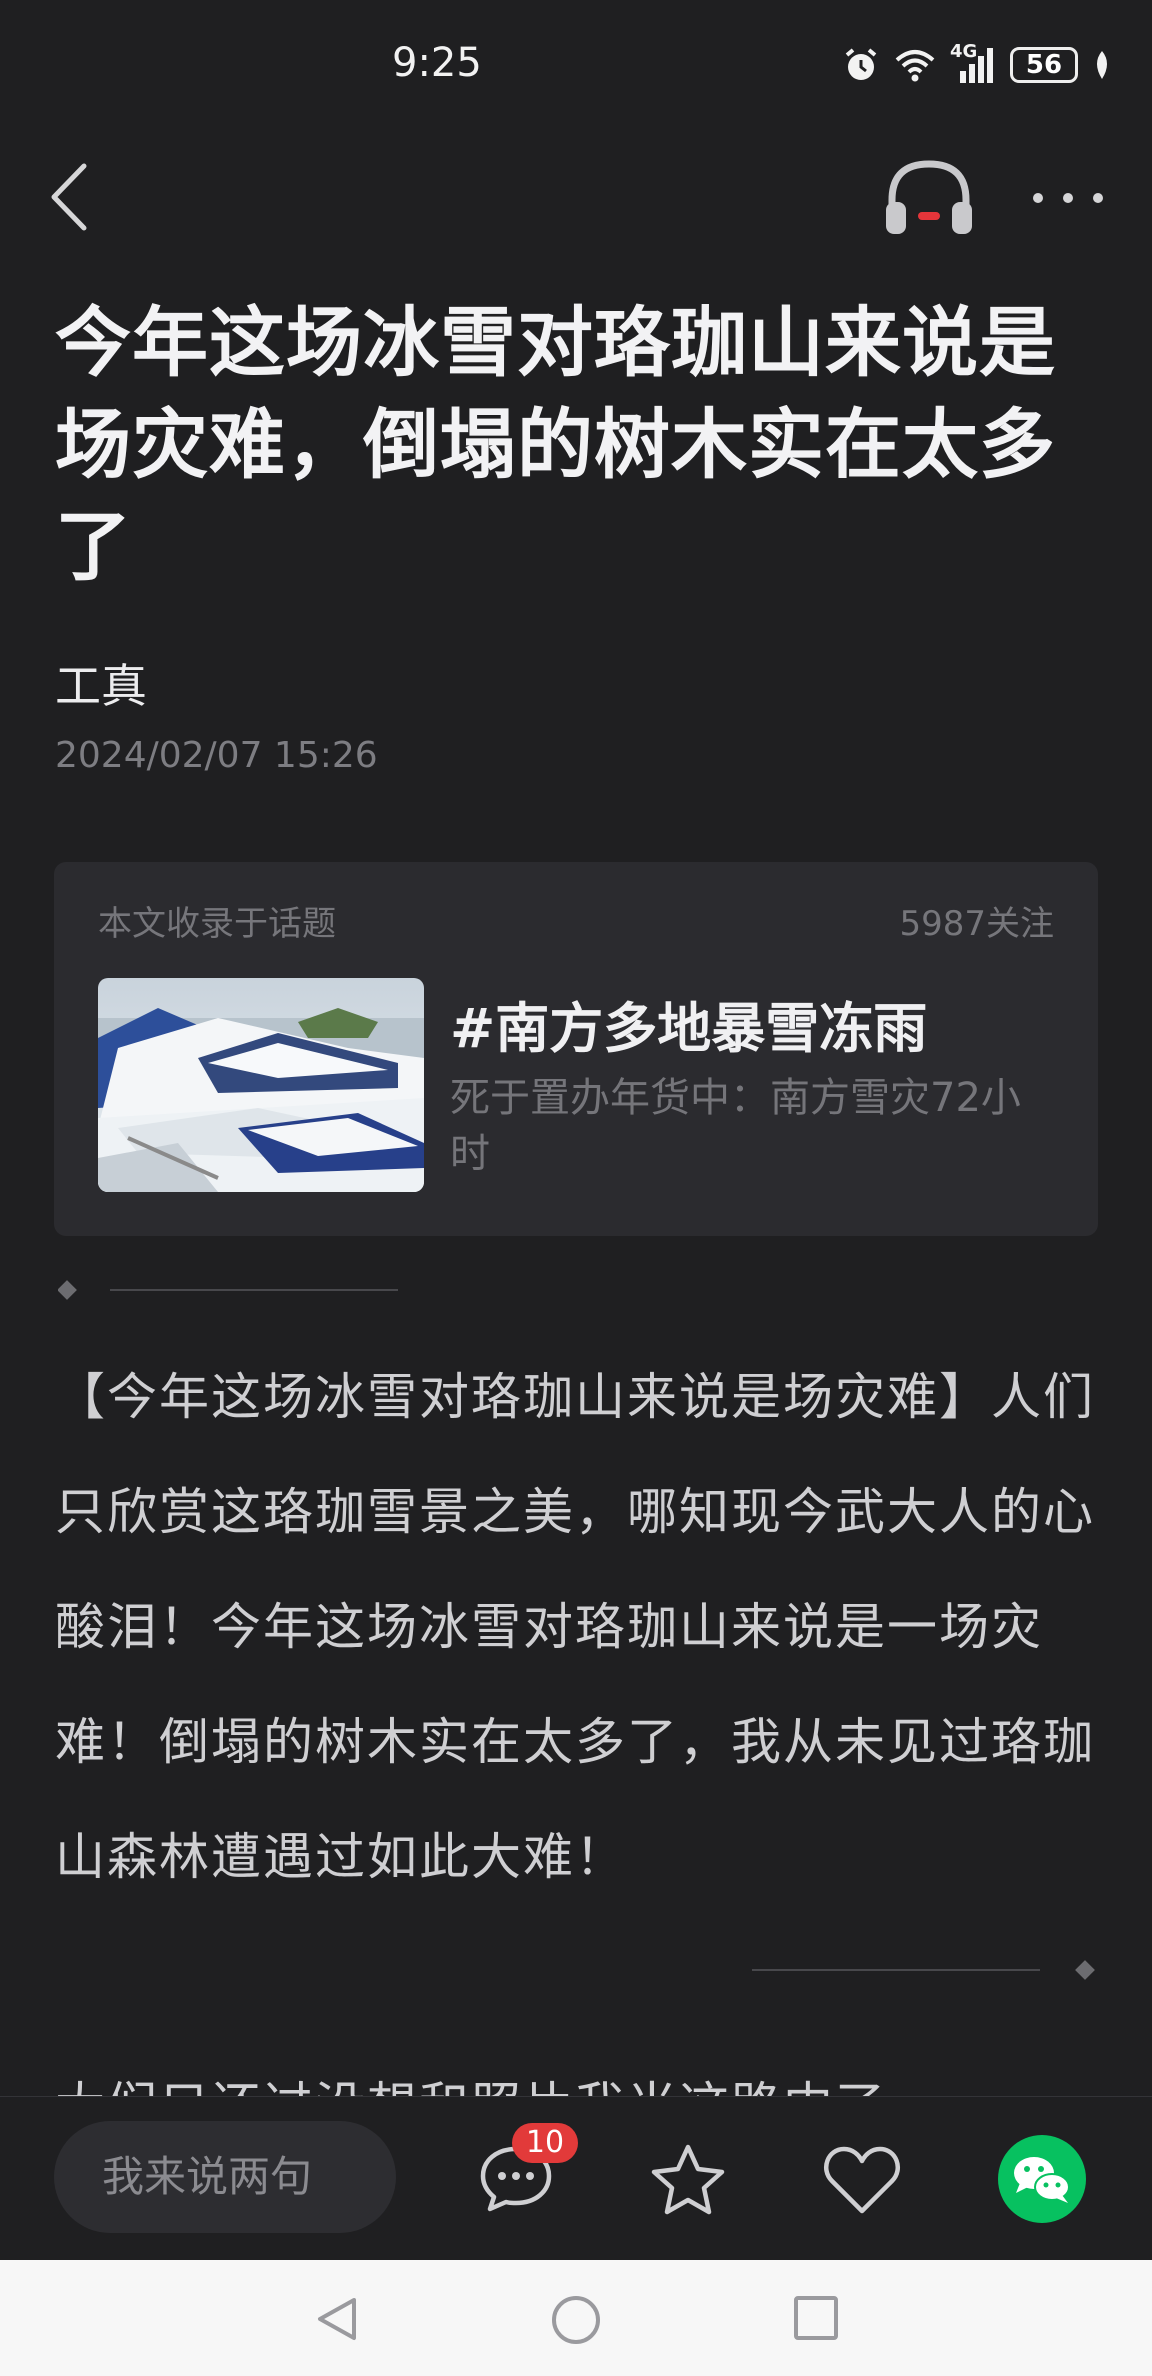 This screenshot has height=2376, width=1152. Describe the element at coordinates (228, 1290) in the screenshot. I see `divider-start` at that location.